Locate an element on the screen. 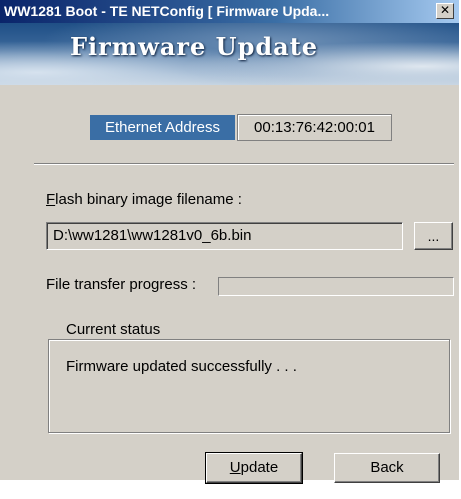  header-banner: Firmware Update is located at coordinates (229, 54).